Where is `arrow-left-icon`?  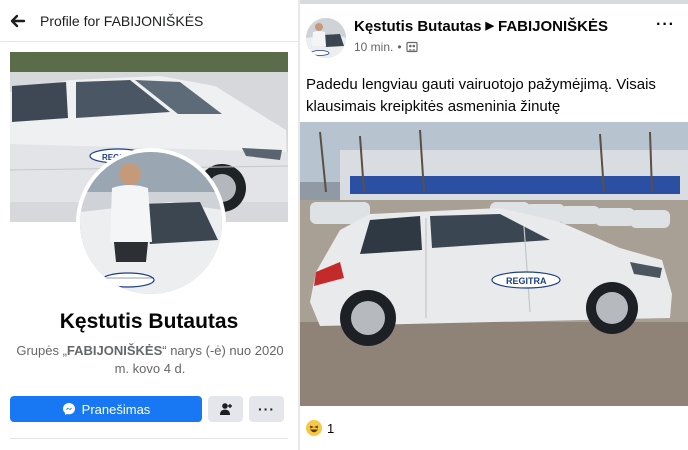 arrow-left-icon is located at coordinates (18, 21).